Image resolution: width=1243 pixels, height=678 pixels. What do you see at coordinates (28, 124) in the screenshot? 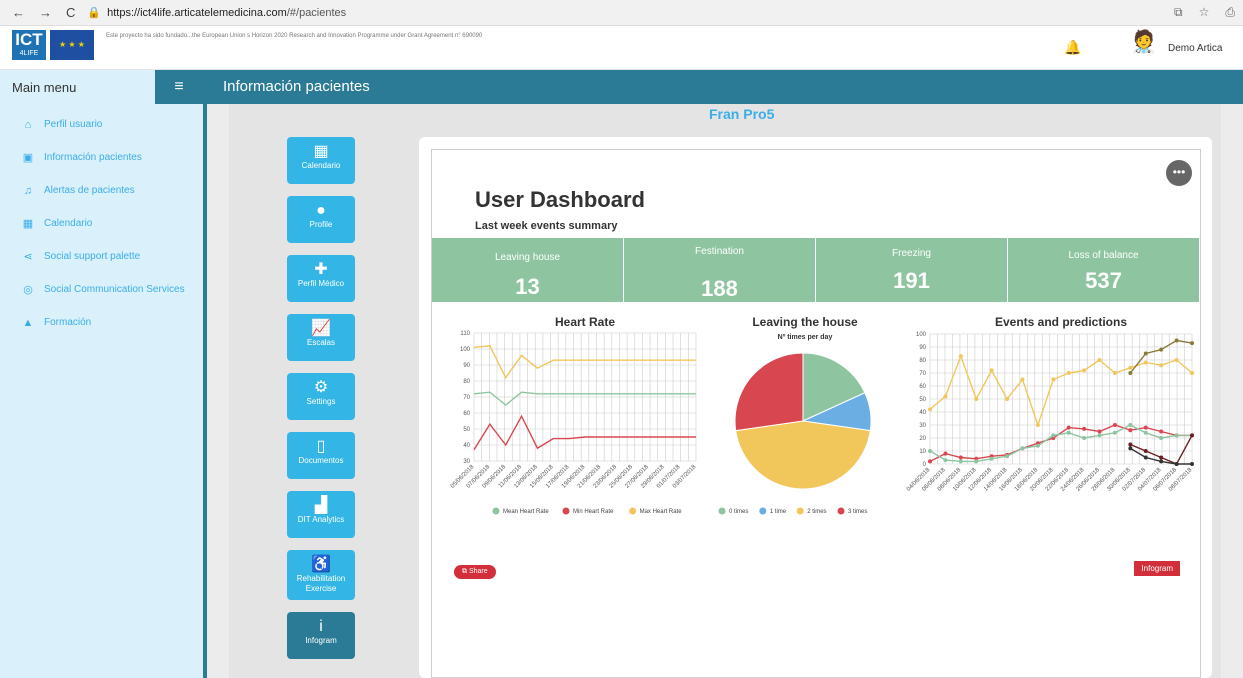
I see `home-icon: ⌂` at bounding box center [28, 124].